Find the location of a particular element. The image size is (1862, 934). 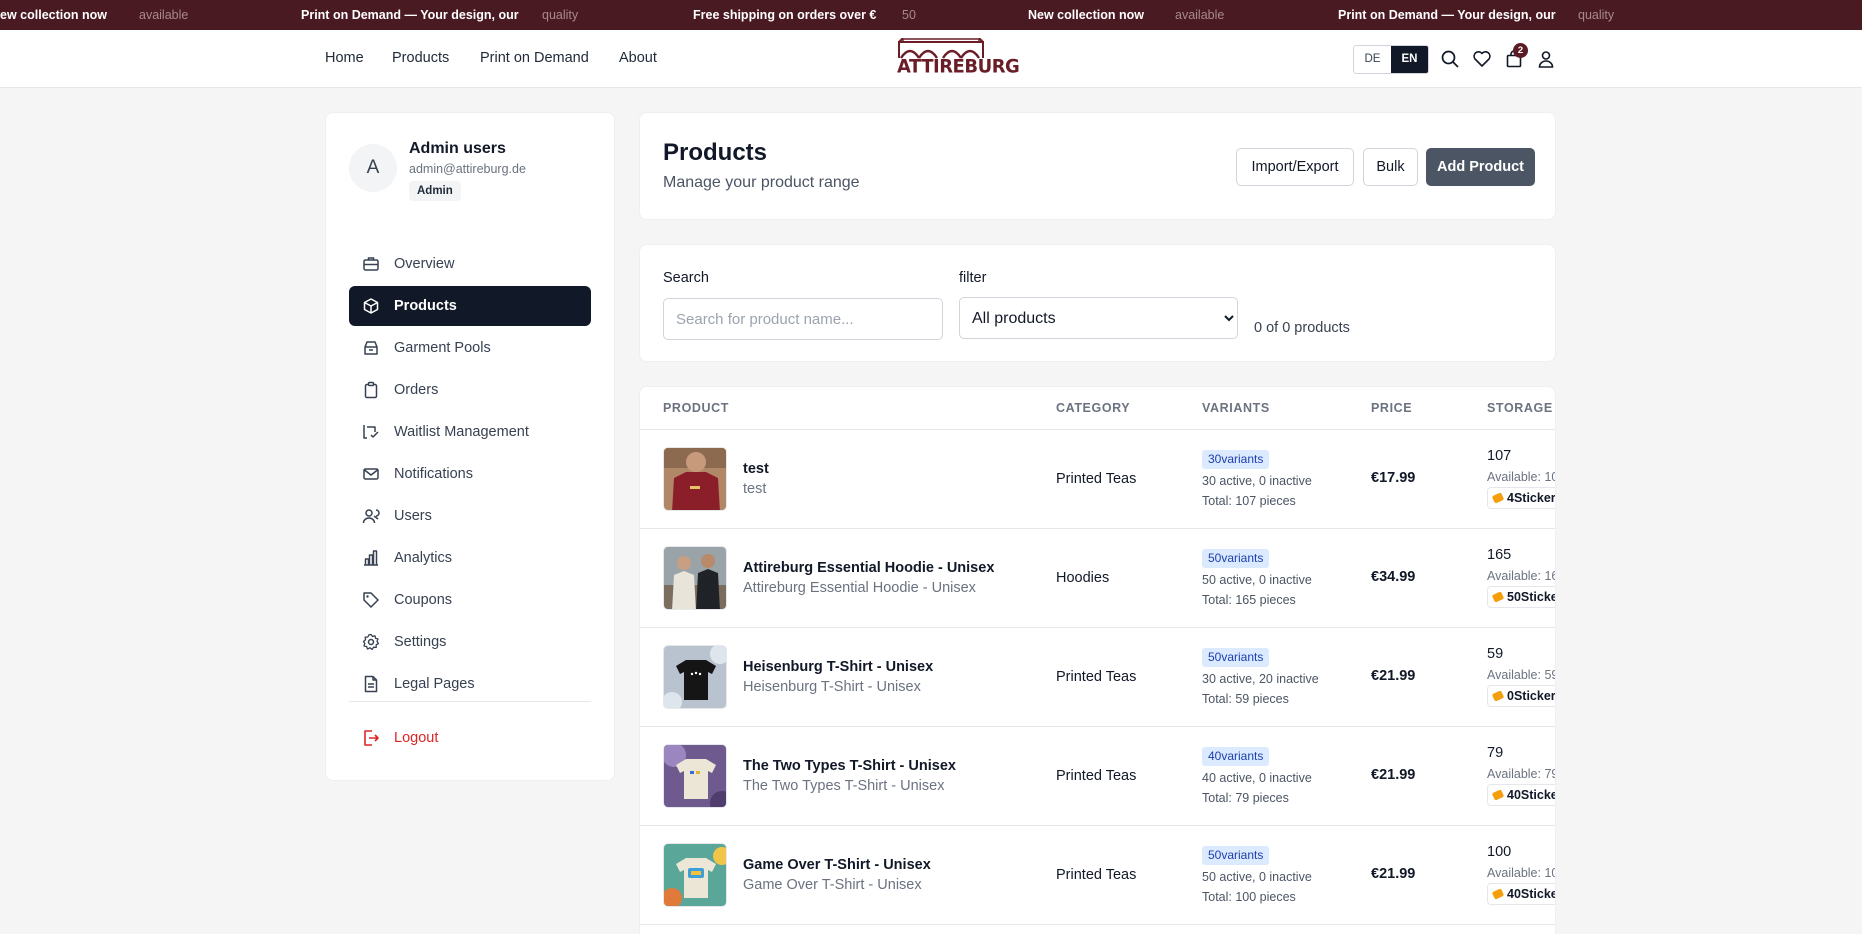

nav-print-on-demand: Print on Demand is located at coordinates (534, 58).